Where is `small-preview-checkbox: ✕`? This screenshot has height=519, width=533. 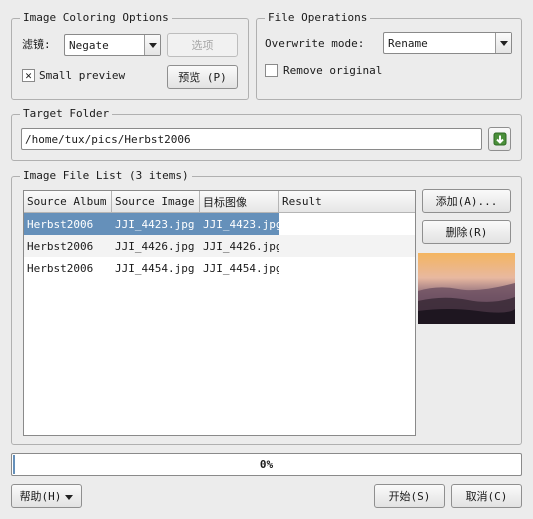 small-preview-checkbox: ✕ is located at coordinates (28, 75).